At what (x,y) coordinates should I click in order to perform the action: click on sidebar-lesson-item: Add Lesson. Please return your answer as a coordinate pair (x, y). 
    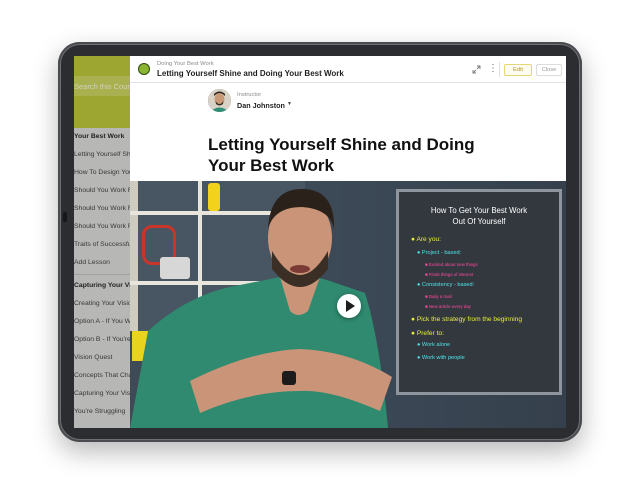
    Looking at the image, I should click on (102, 263).